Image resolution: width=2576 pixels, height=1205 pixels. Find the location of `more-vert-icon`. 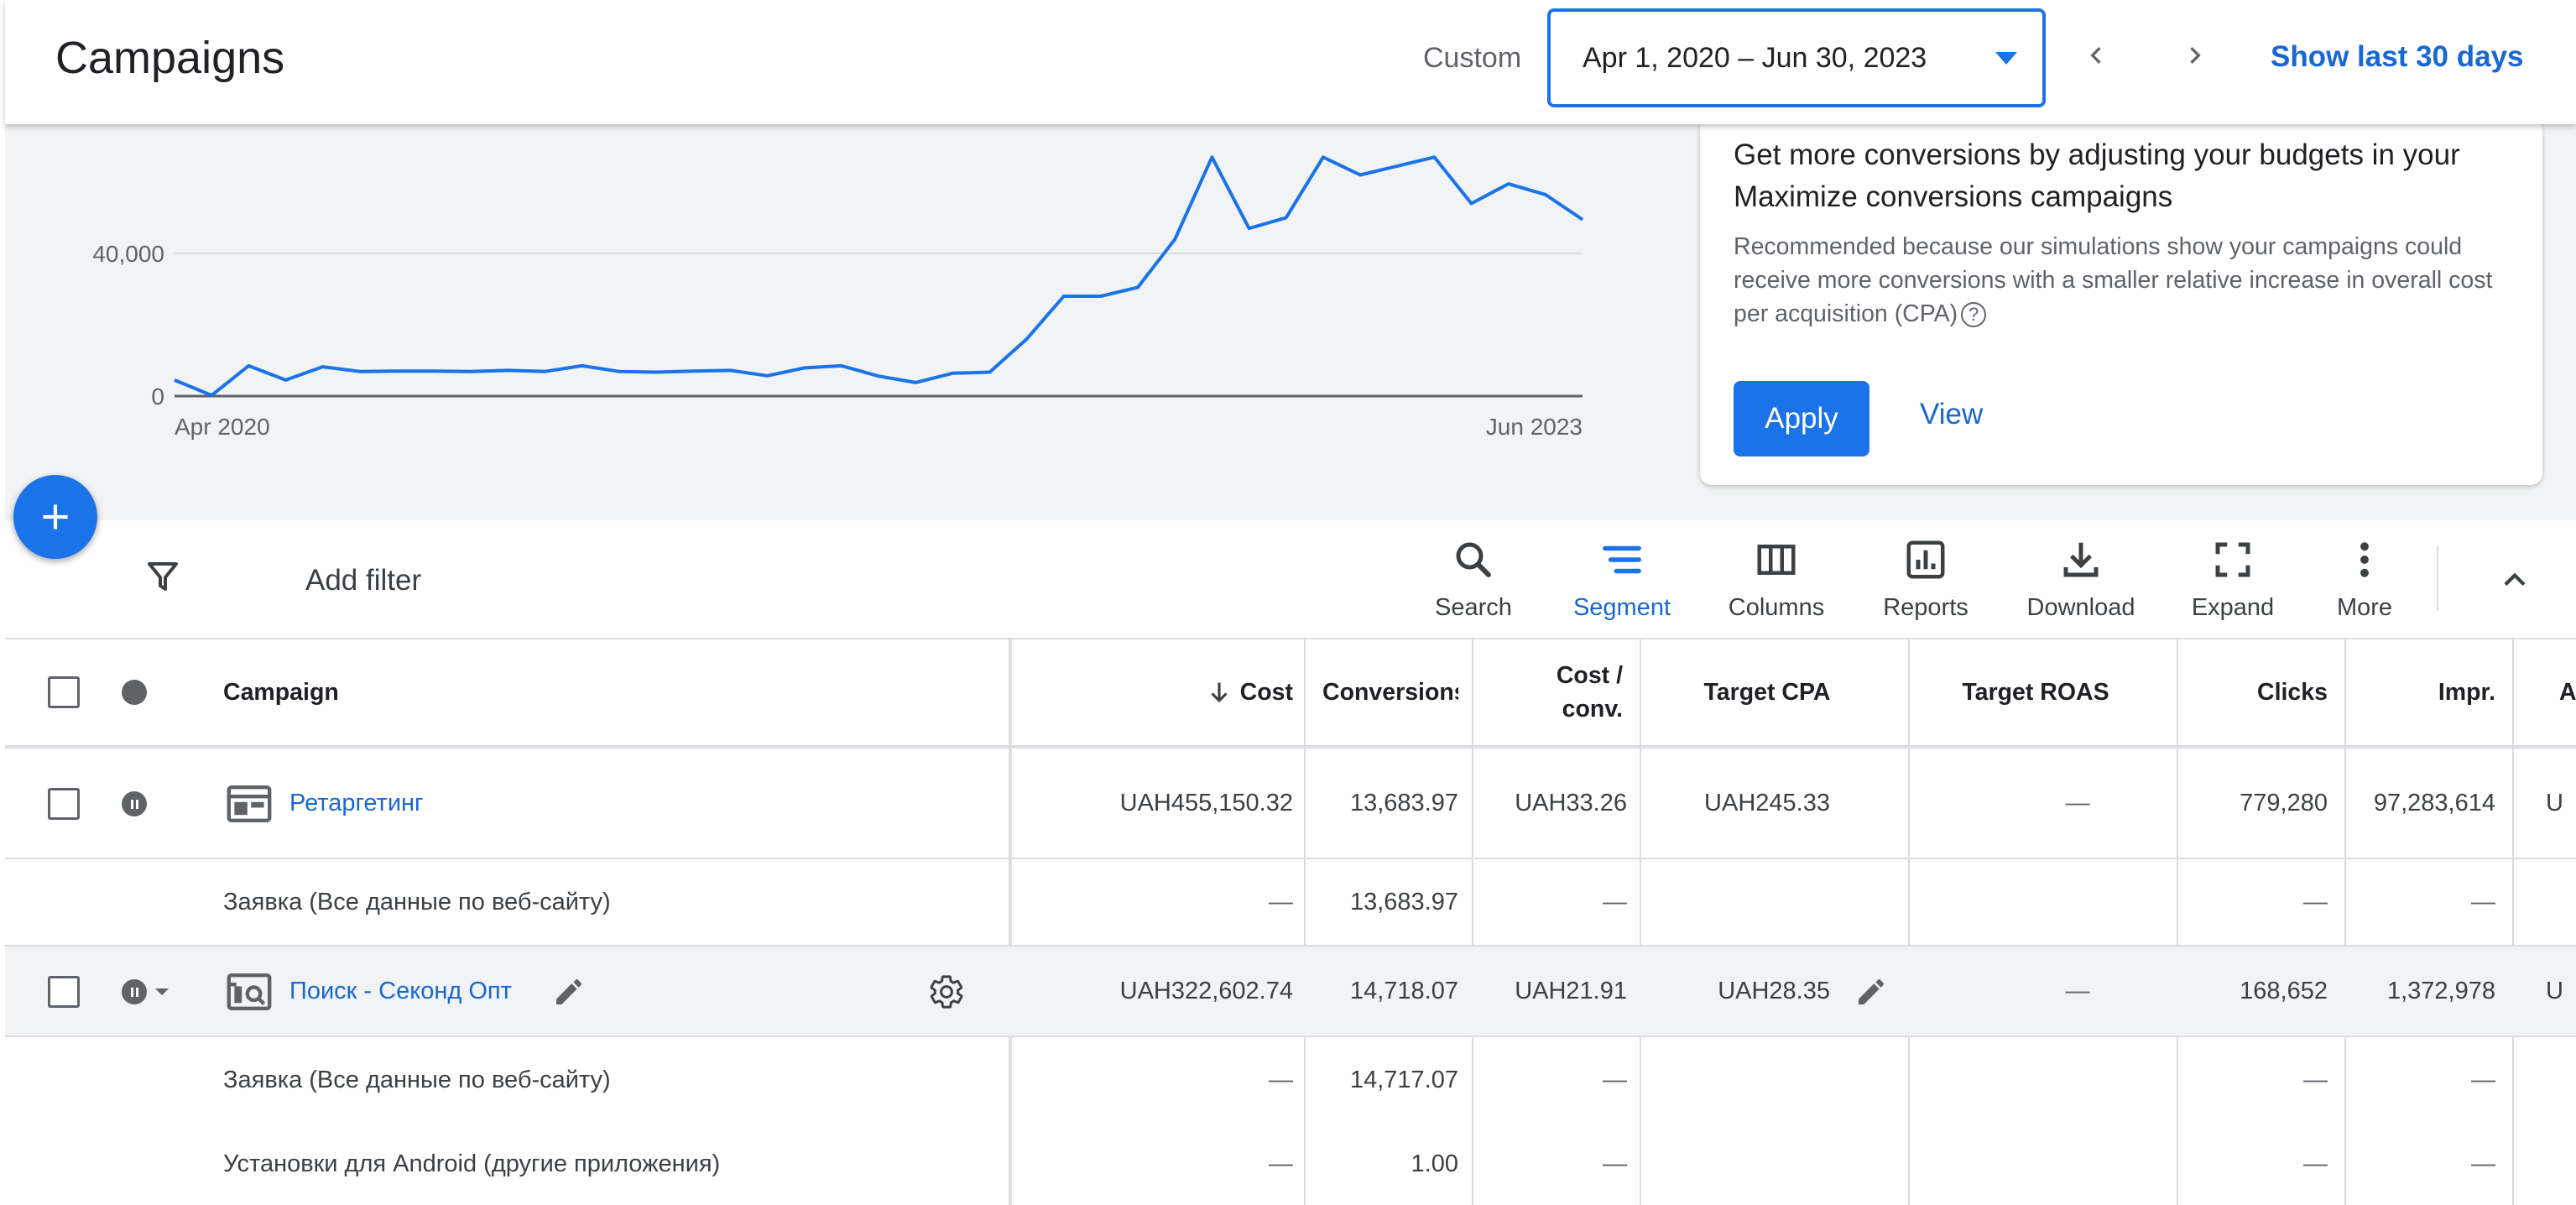

more-vert-icon is located at coordinates (2364, 559).